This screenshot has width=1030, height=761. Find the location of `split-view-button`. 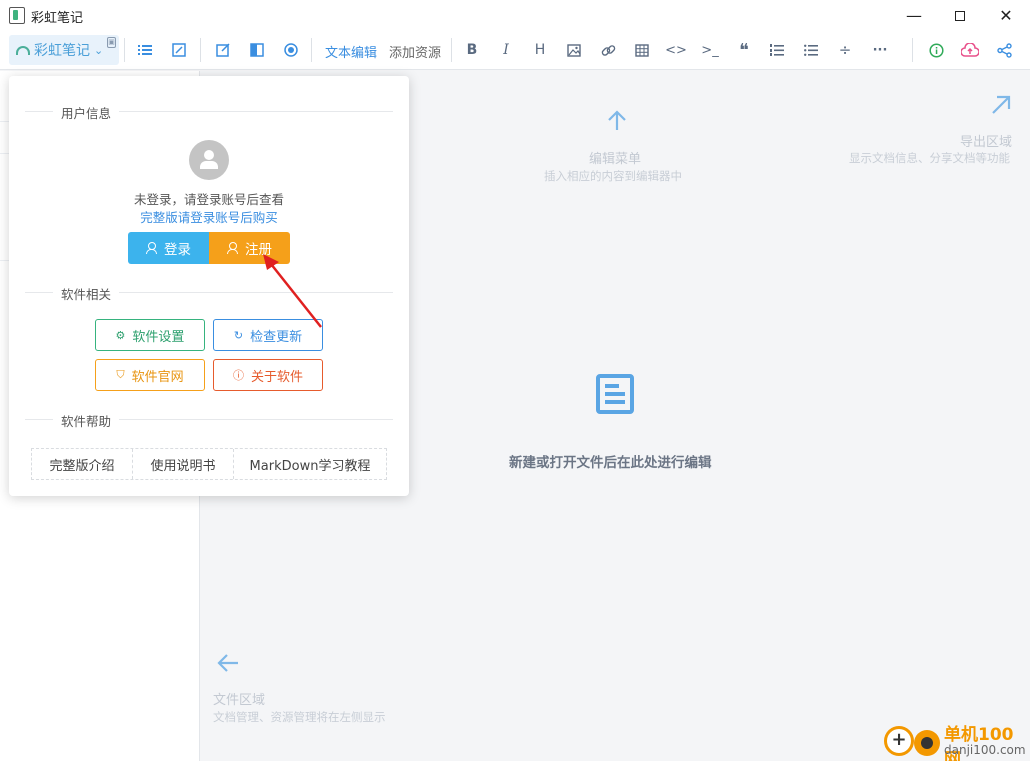

split-view-button is located at coordinates (257, 50).